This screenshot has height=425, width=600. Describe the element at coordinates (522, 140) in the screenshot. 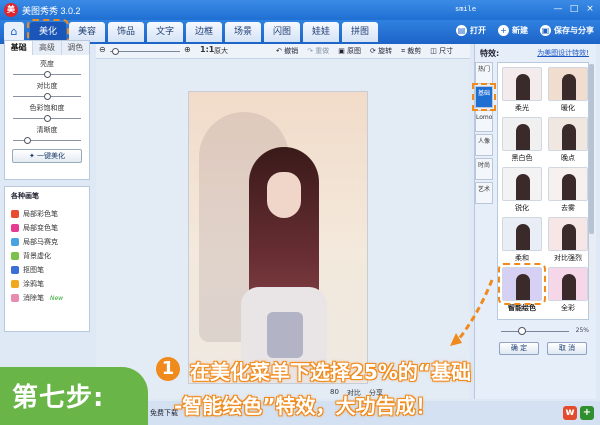

I see `effect-item: 黑白色` at that location.